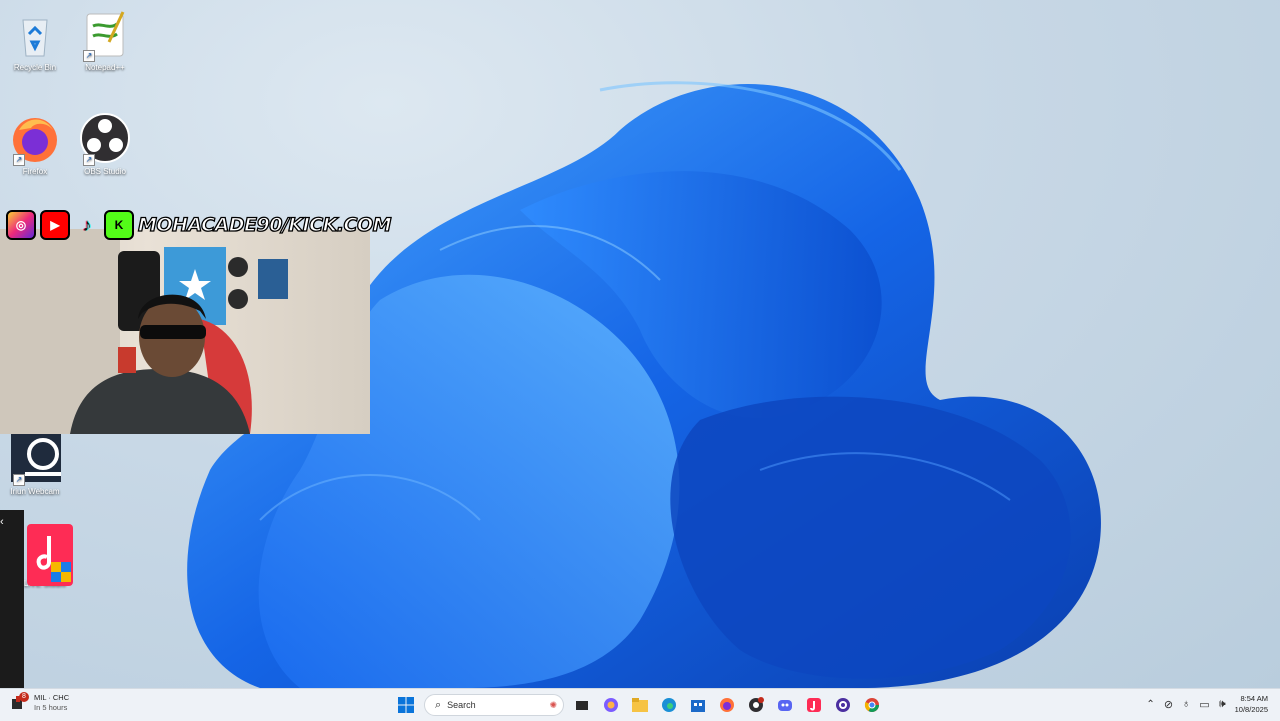 The image size is (1280, 721). Describe the element at coordinates (1150, 704) in the screenshot. I see `chevron-up-icon: ⌃` at that location.